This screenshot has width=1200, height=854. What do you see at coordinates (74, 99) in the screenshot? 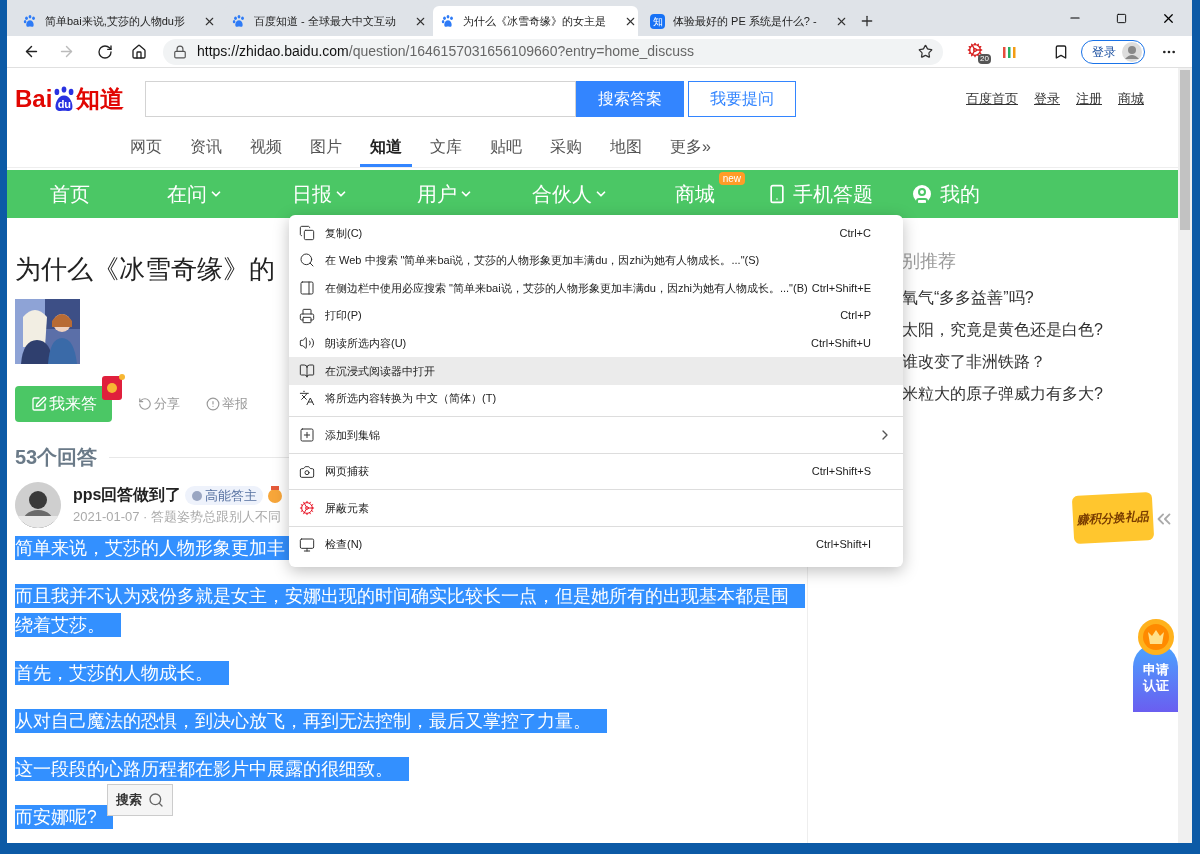
I see `baidu-logo: Bai du 知道` at bounding box center [74, 99].